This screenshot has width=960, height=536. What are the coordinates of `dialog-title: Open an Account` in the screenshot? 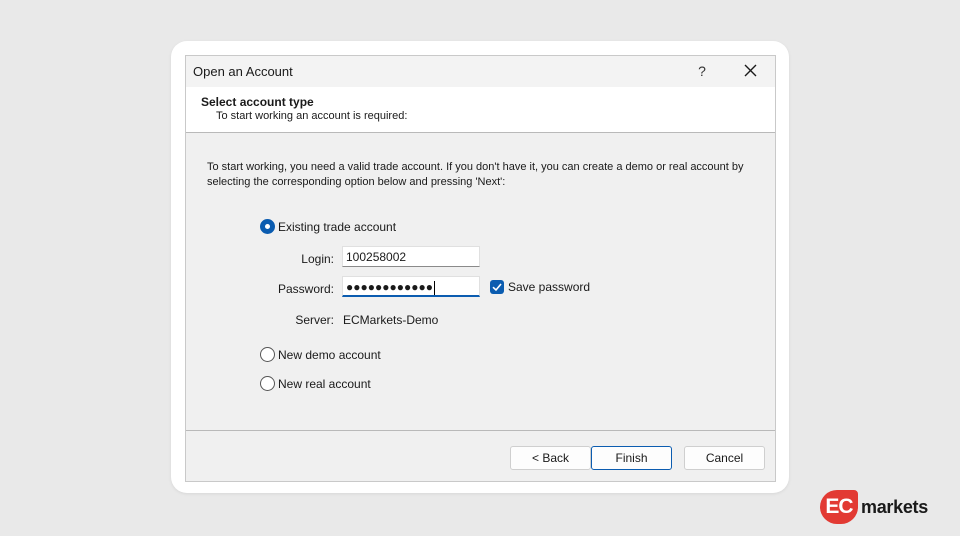 It's located at (243, 71).